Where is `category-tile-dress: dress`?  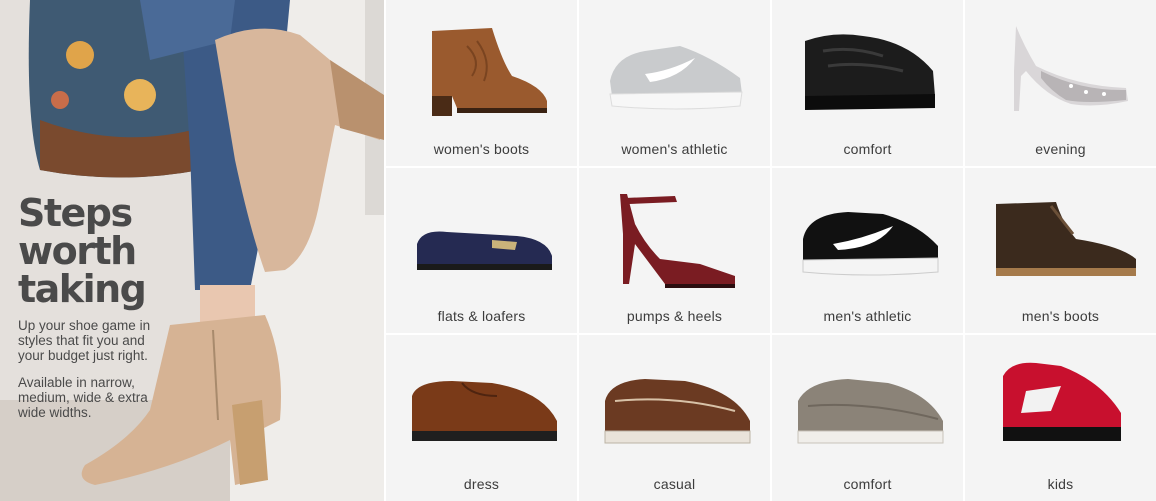
category-tile-dress: dress is located at coordinates (481, 418).